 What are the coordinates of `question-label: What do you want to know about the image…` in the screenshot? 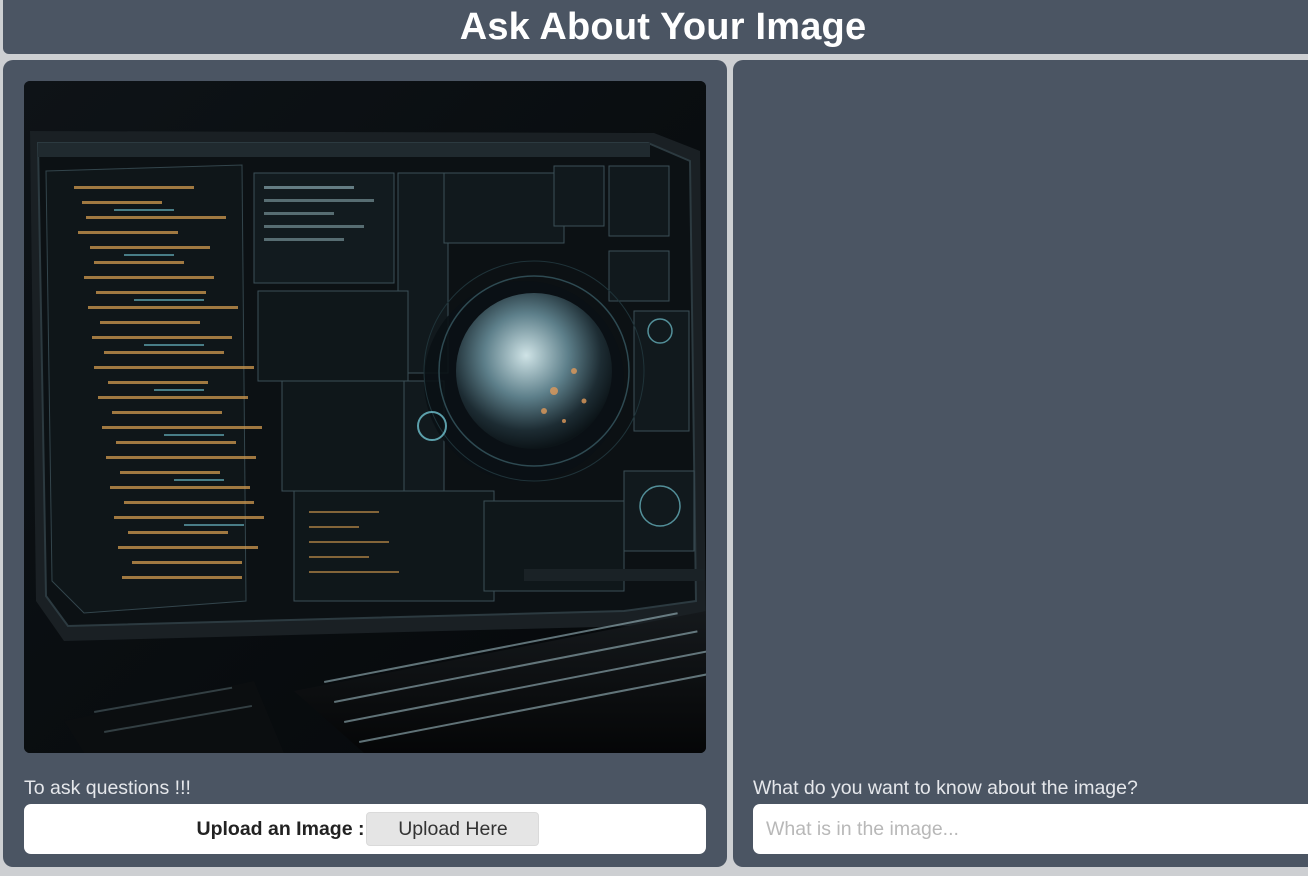 It's located at (945, 788).